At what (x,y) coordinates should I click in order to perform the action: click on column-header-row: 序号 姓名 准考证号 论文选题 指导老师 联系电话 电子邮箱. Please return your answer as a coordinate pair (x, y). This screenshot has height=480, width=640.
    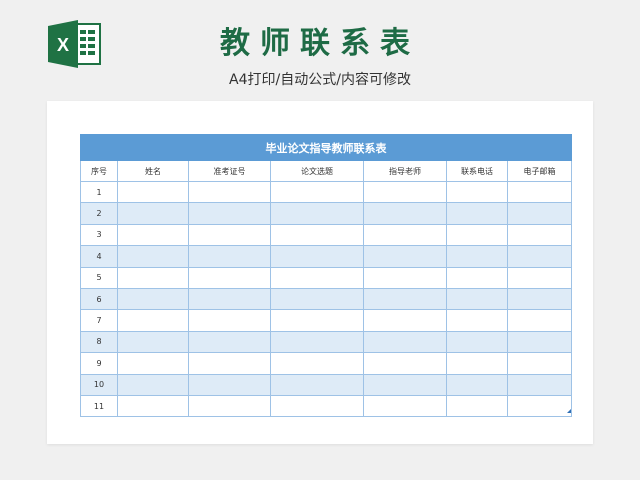
    Looking at the image, I should click on (326, 171).